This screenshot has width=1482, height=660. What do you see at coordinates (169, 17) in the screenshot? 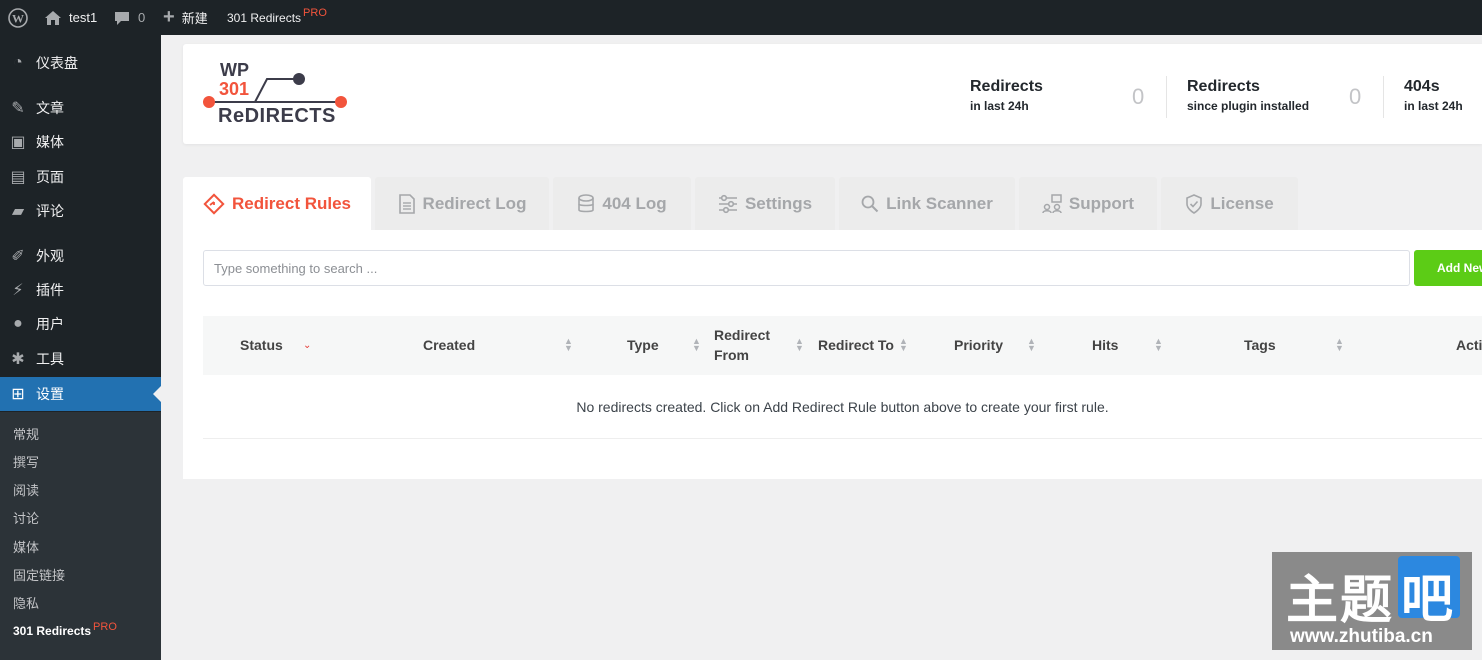
I see `plus-icon: +` at bounding box center [169, 17].